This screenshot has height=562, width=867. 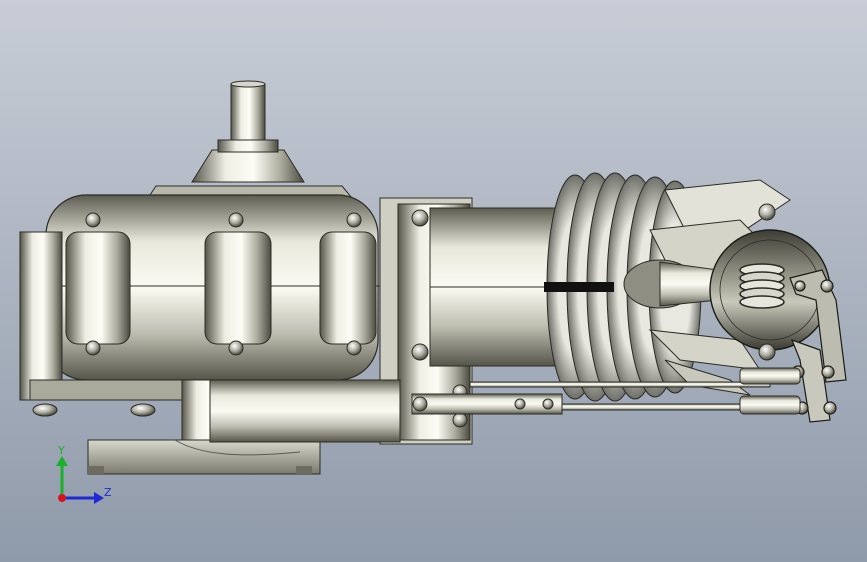 What do you see at coordinates (204, 457) in the screenshot?
I see `base-plate` at bounding box center [204, 457].